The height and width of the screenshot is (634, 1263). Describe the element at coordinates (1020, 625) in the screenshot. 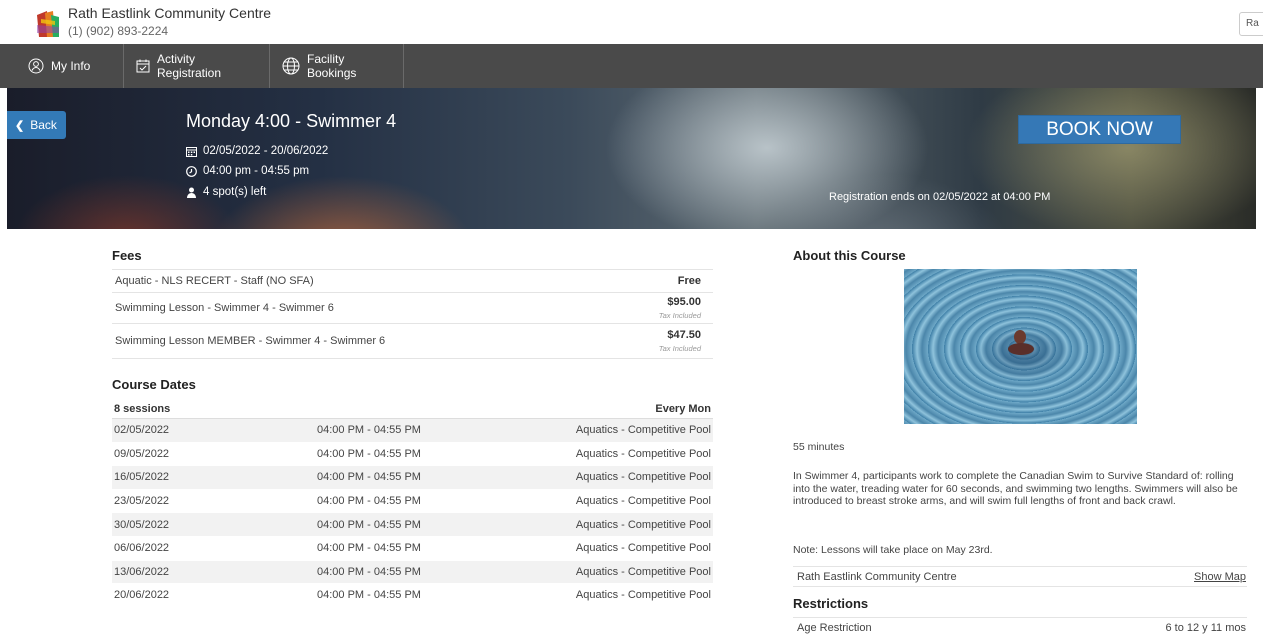

I see `age-restriction-row: Age Restriction 6 to 12 y 11 mos` at that location.